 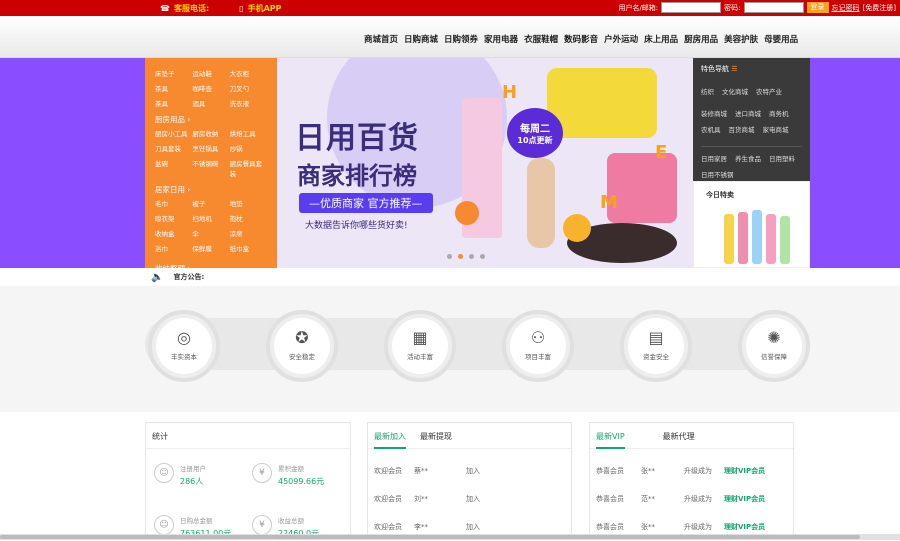 What do you see at coordinates (164, 473) in the screenshot?
I see `user-icon: ☺` at bounding box center [164, 473].